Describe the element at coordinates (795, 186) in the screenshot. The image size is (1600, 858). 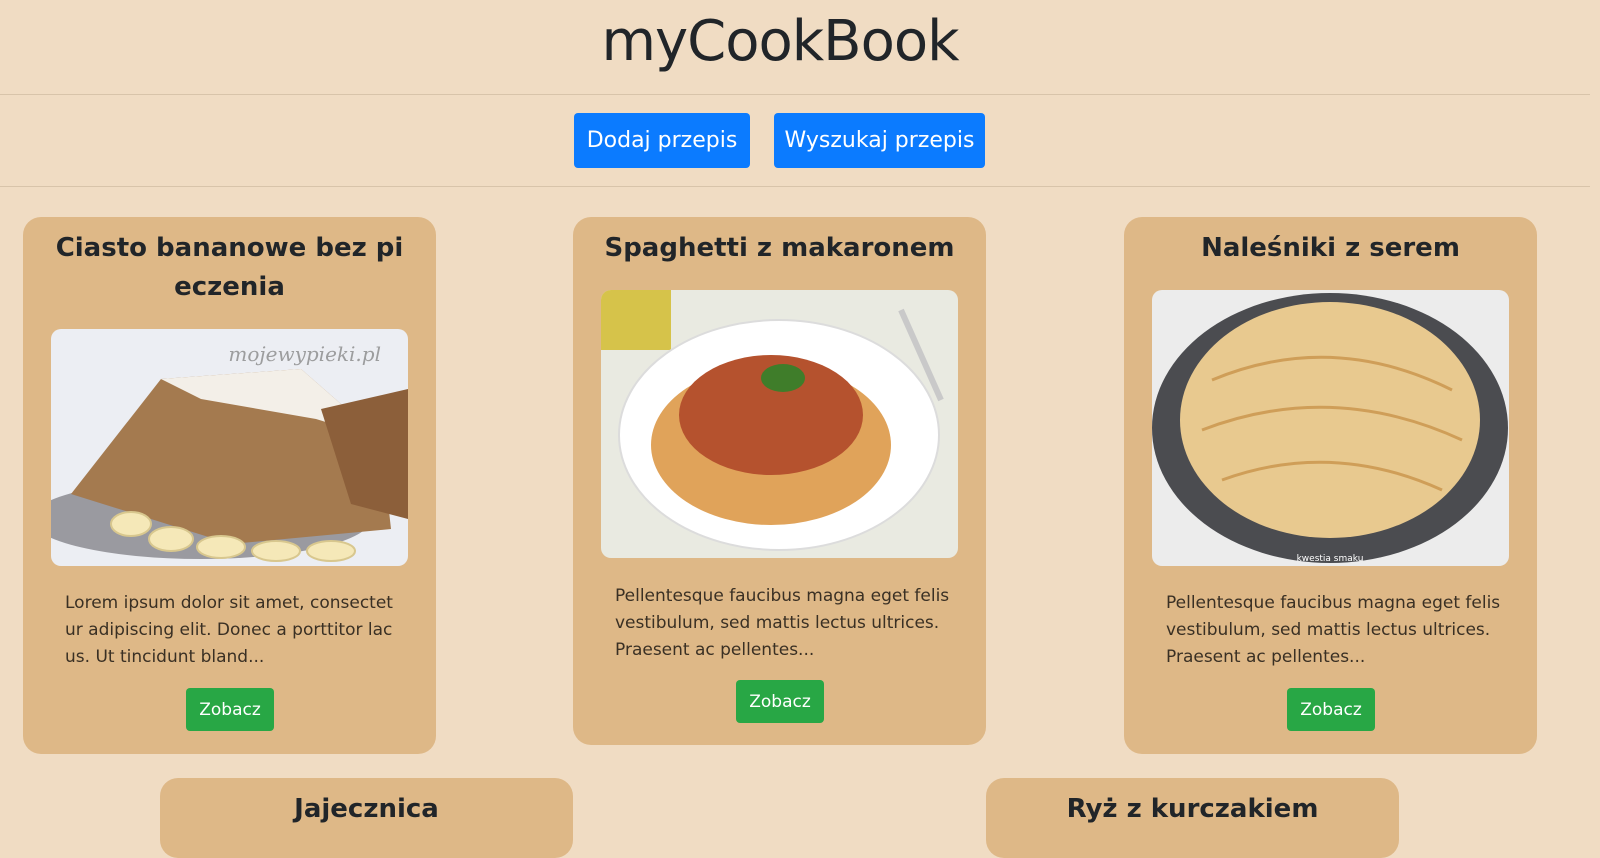
I see `nav-divider` at that location.